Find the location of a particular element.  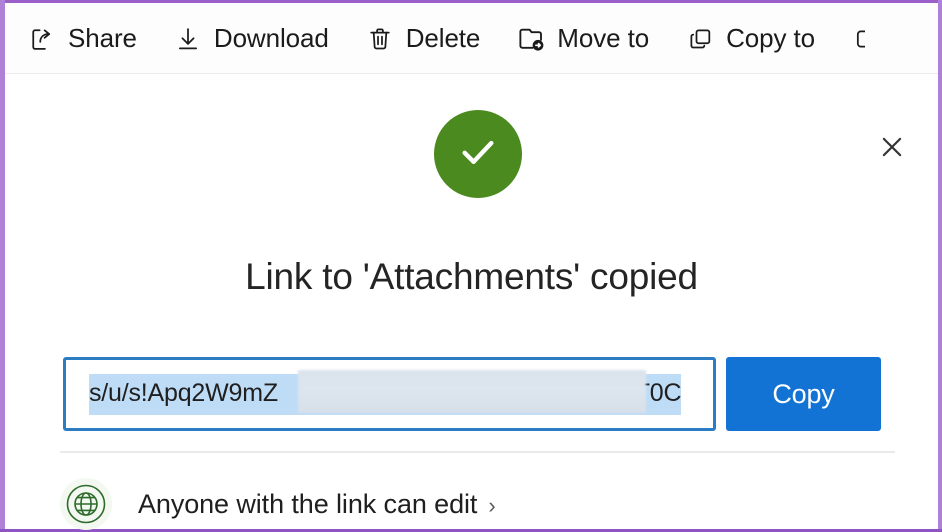

command-move-to: Move to is located at coordinates (582, 38).